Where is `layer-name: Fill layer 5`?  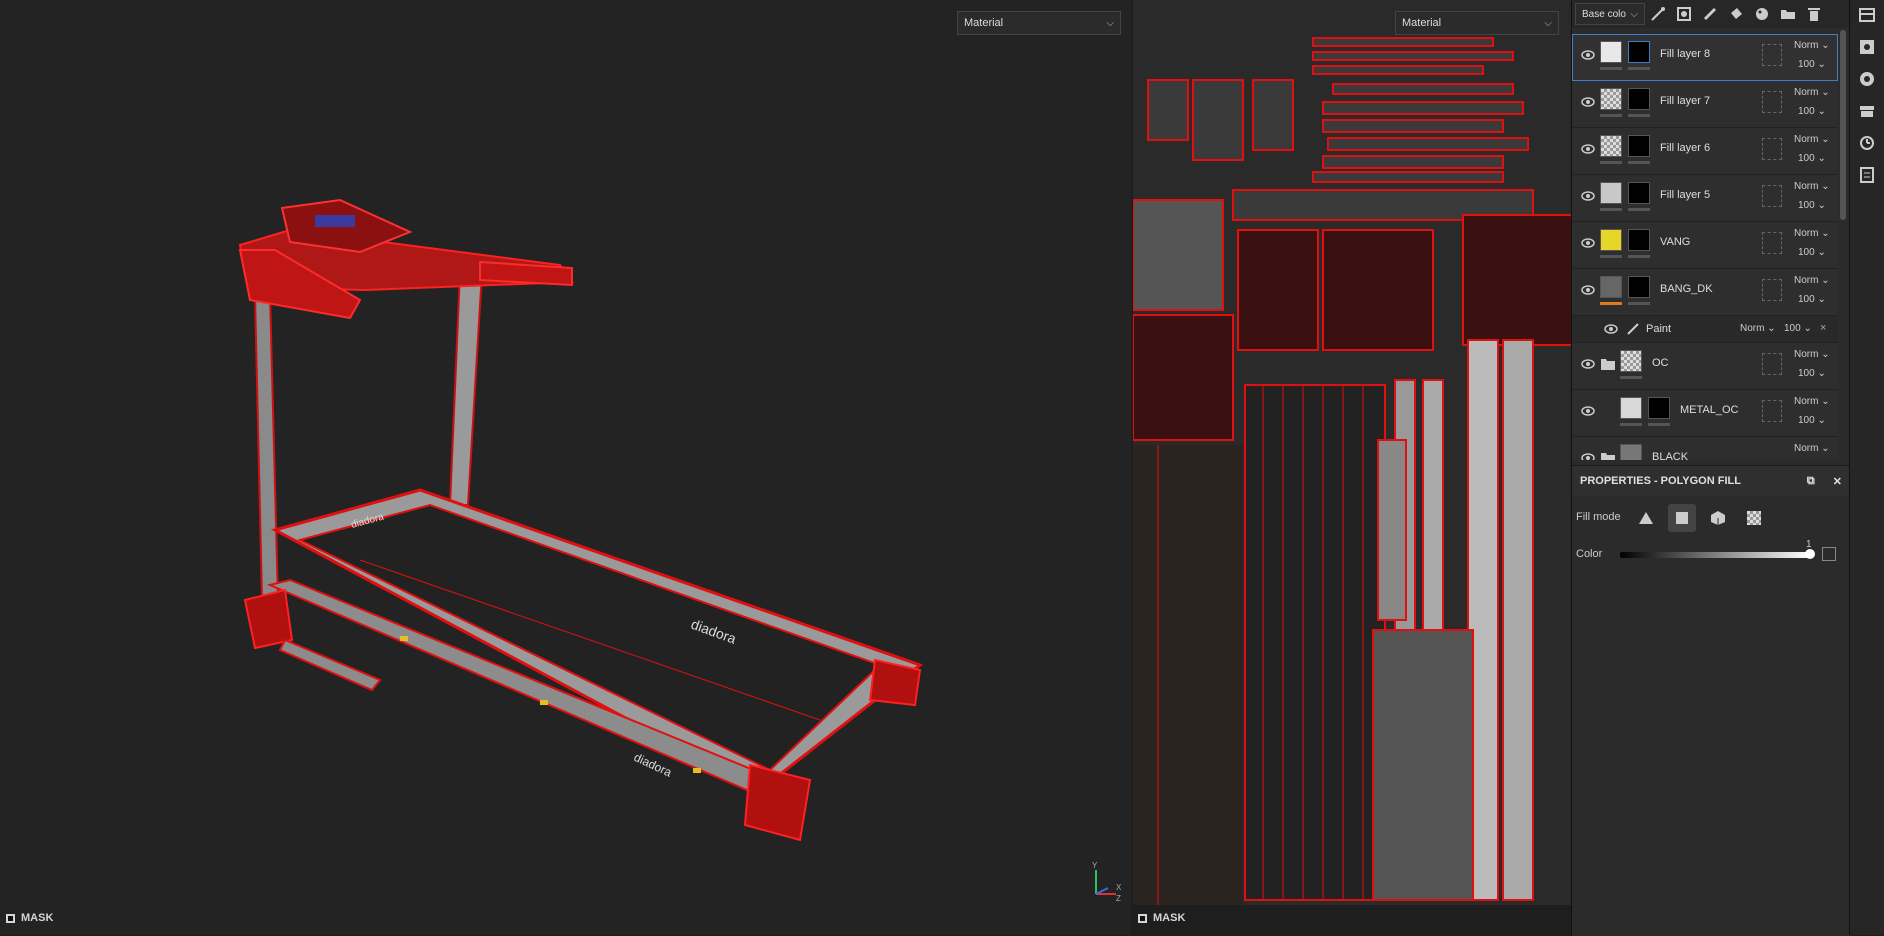 layer-name: Fill layer 5 is located at coordinates (1685, 195).